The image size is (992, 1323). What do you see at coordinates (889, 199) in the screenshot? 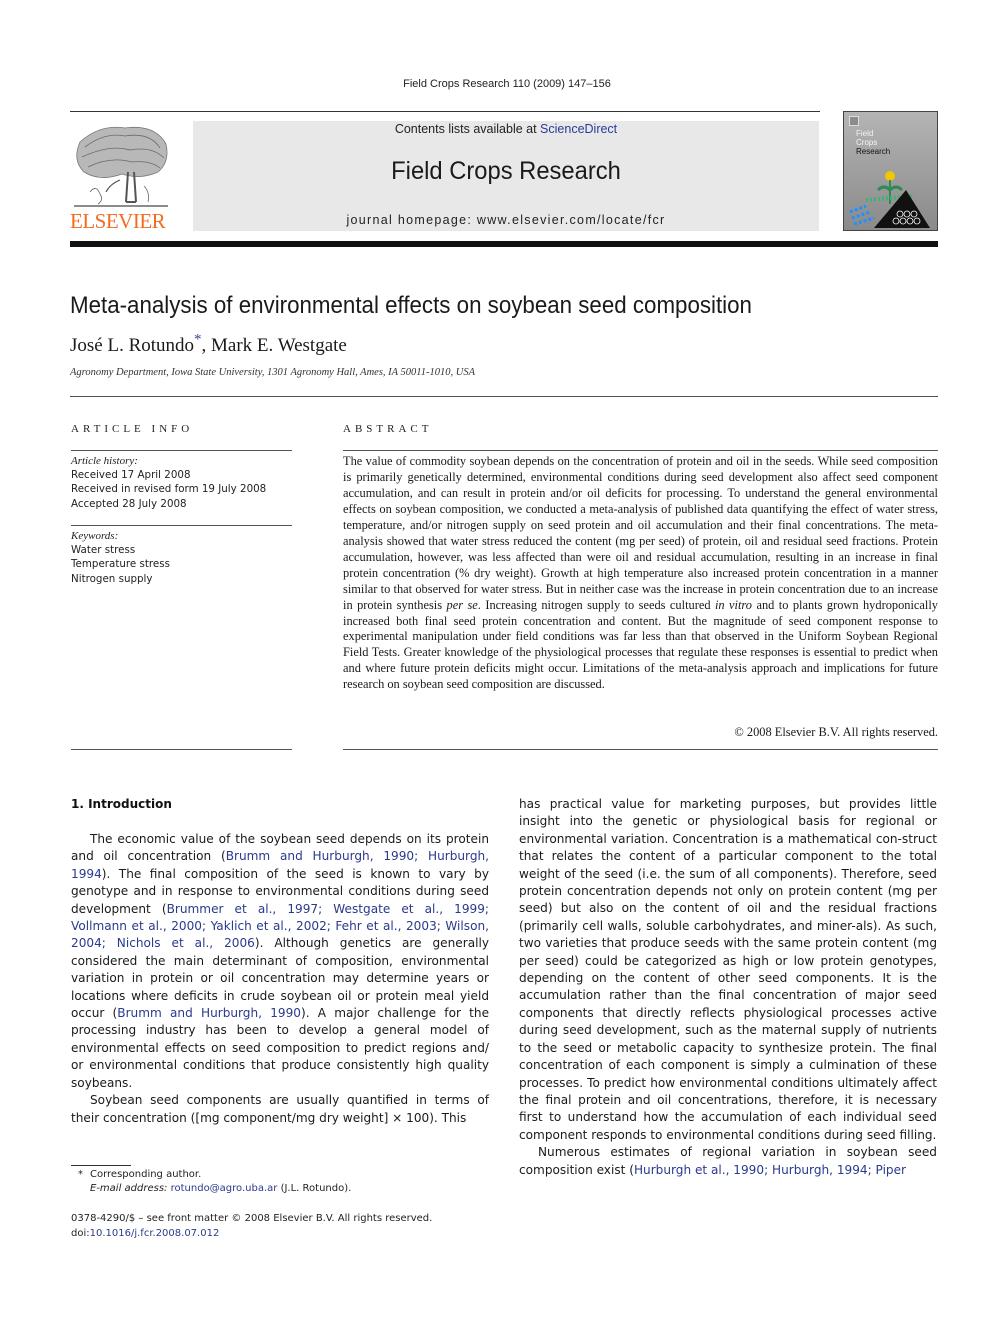
I see `cover-plant-illustration-icon` at bounding box center [889, 199].